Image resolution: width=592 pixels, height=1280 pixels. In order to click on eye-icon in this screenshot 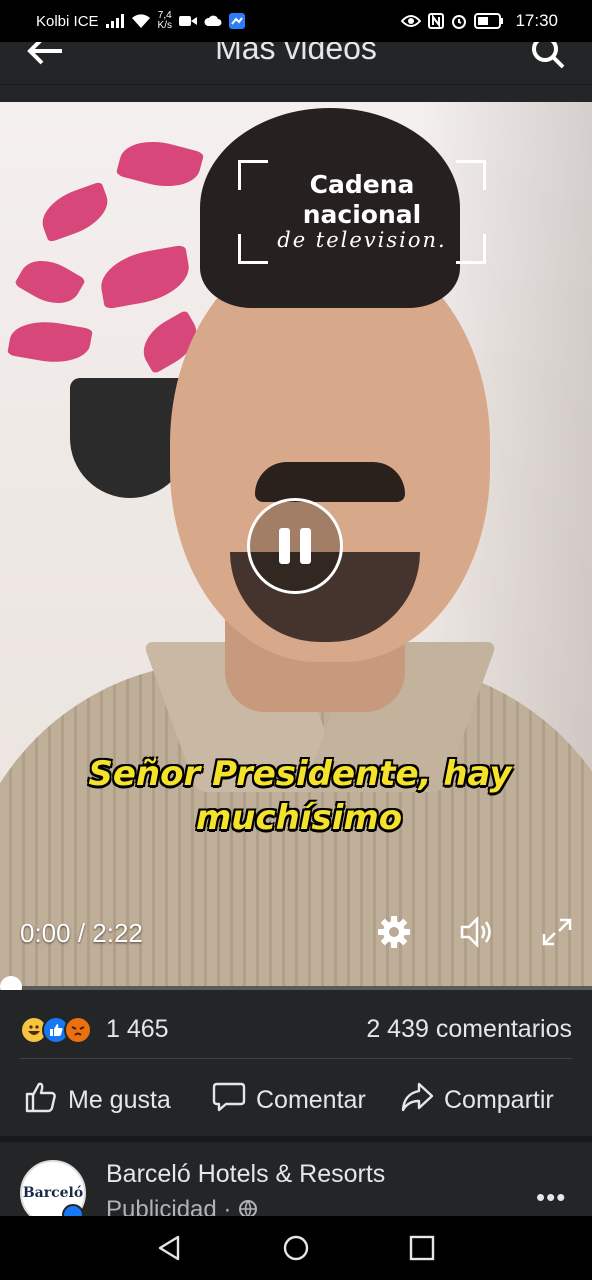, I will do `click(411, 21)`.